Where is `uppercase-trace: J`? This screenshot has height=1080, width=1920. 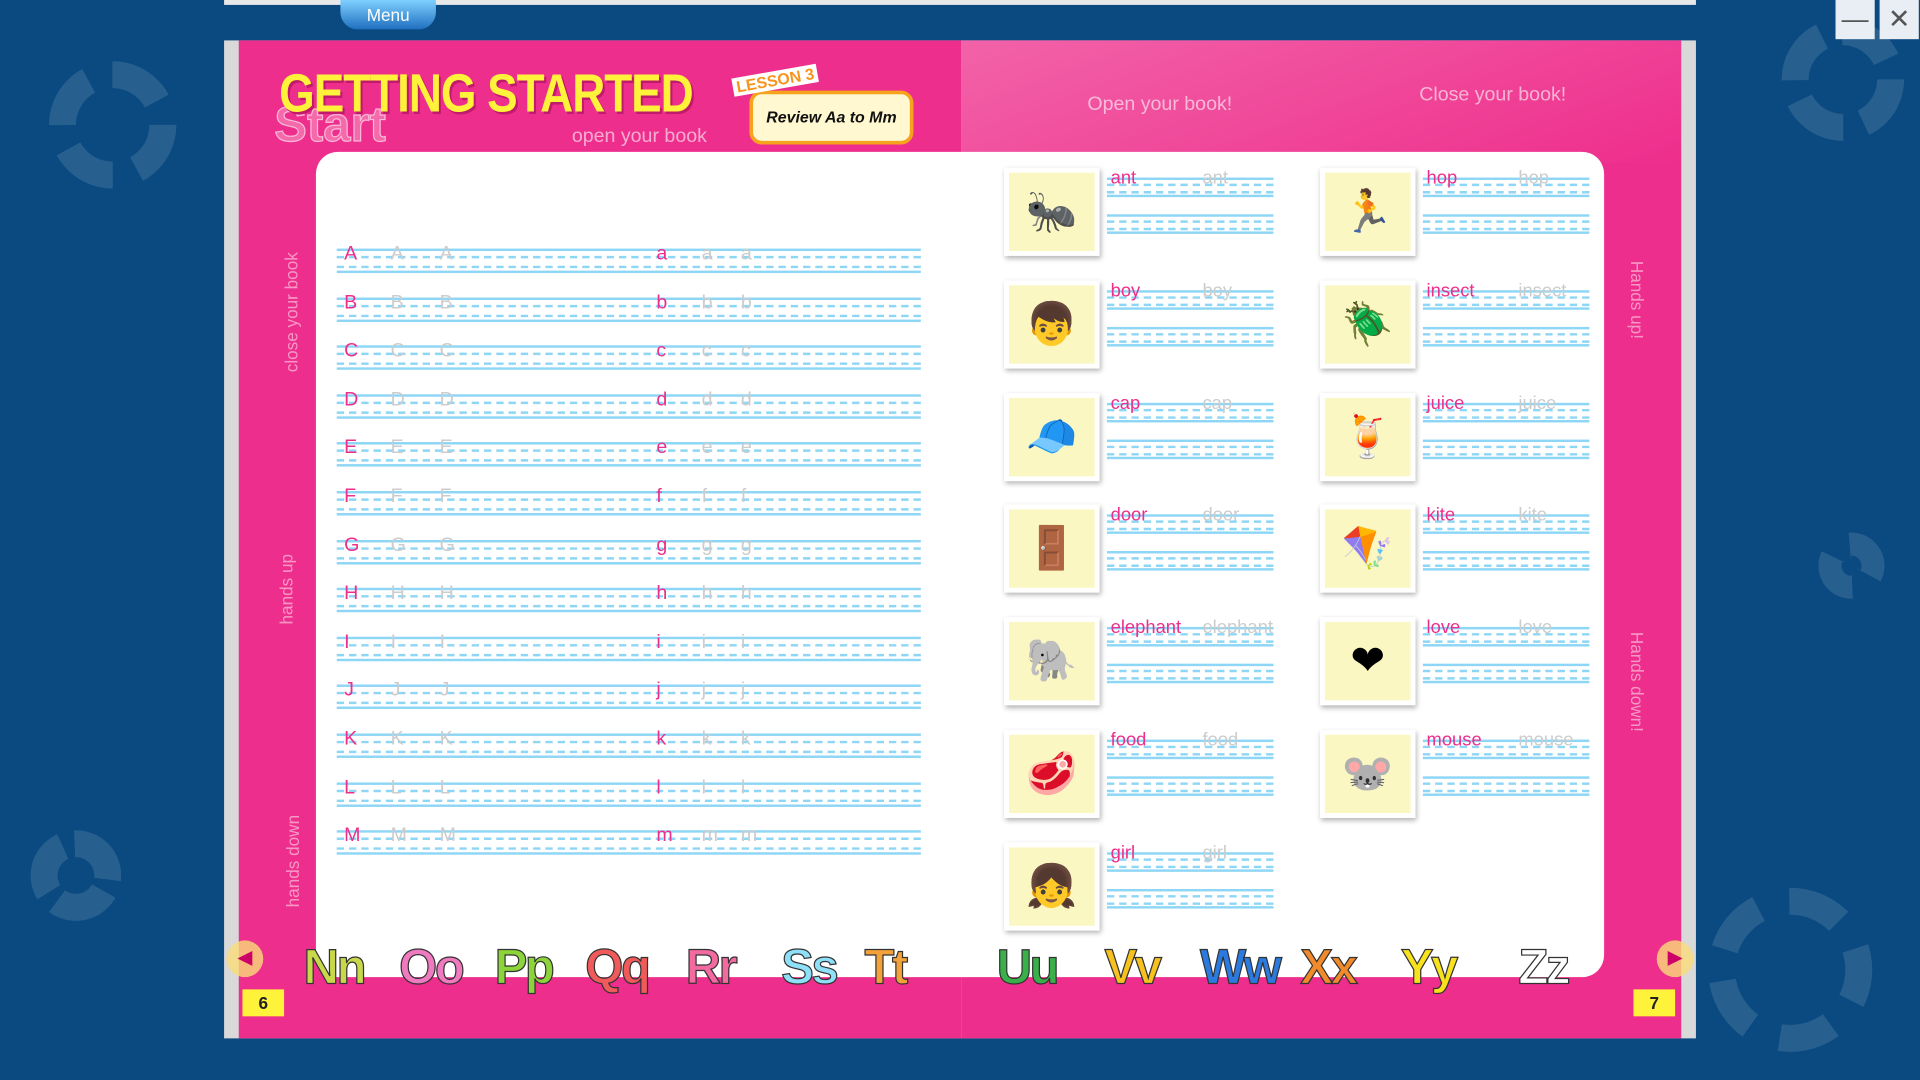 uppercase-trace: J is located at coordinates (395, 690).